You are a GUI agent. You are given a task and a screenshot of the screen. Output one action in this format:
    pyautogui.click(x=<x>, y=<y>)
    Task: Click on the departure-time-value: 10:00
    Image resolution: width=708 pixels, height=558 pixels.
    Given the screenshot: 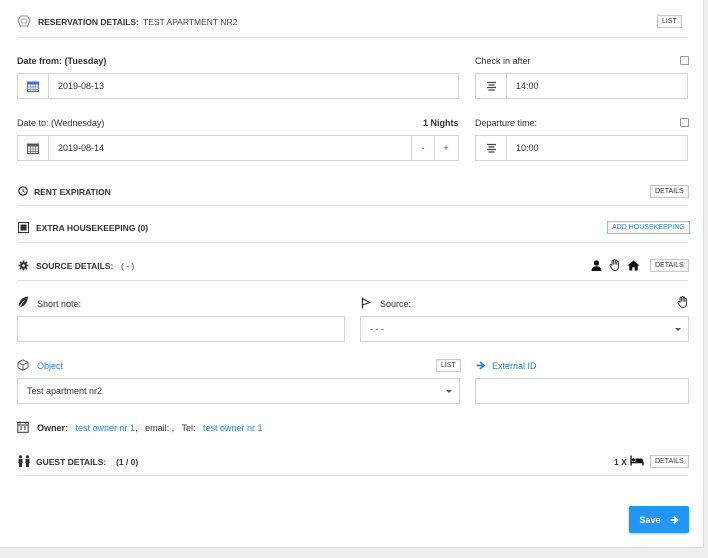 What is the action you would take?
    pyautogui.click(x=527, y=148)
    